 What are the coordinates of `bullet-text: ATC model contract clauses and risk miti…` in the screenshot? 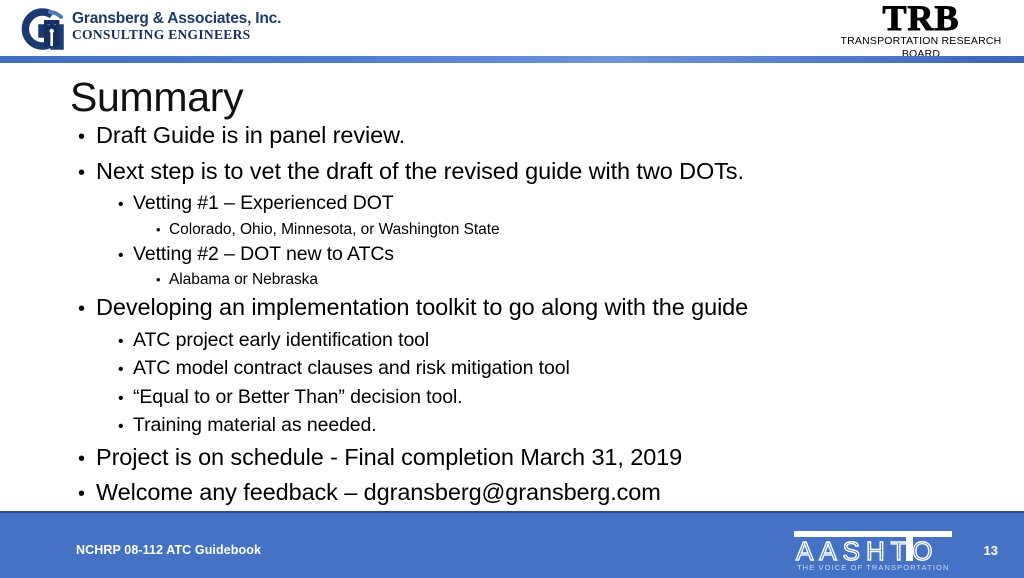 It's located at (351, 368).